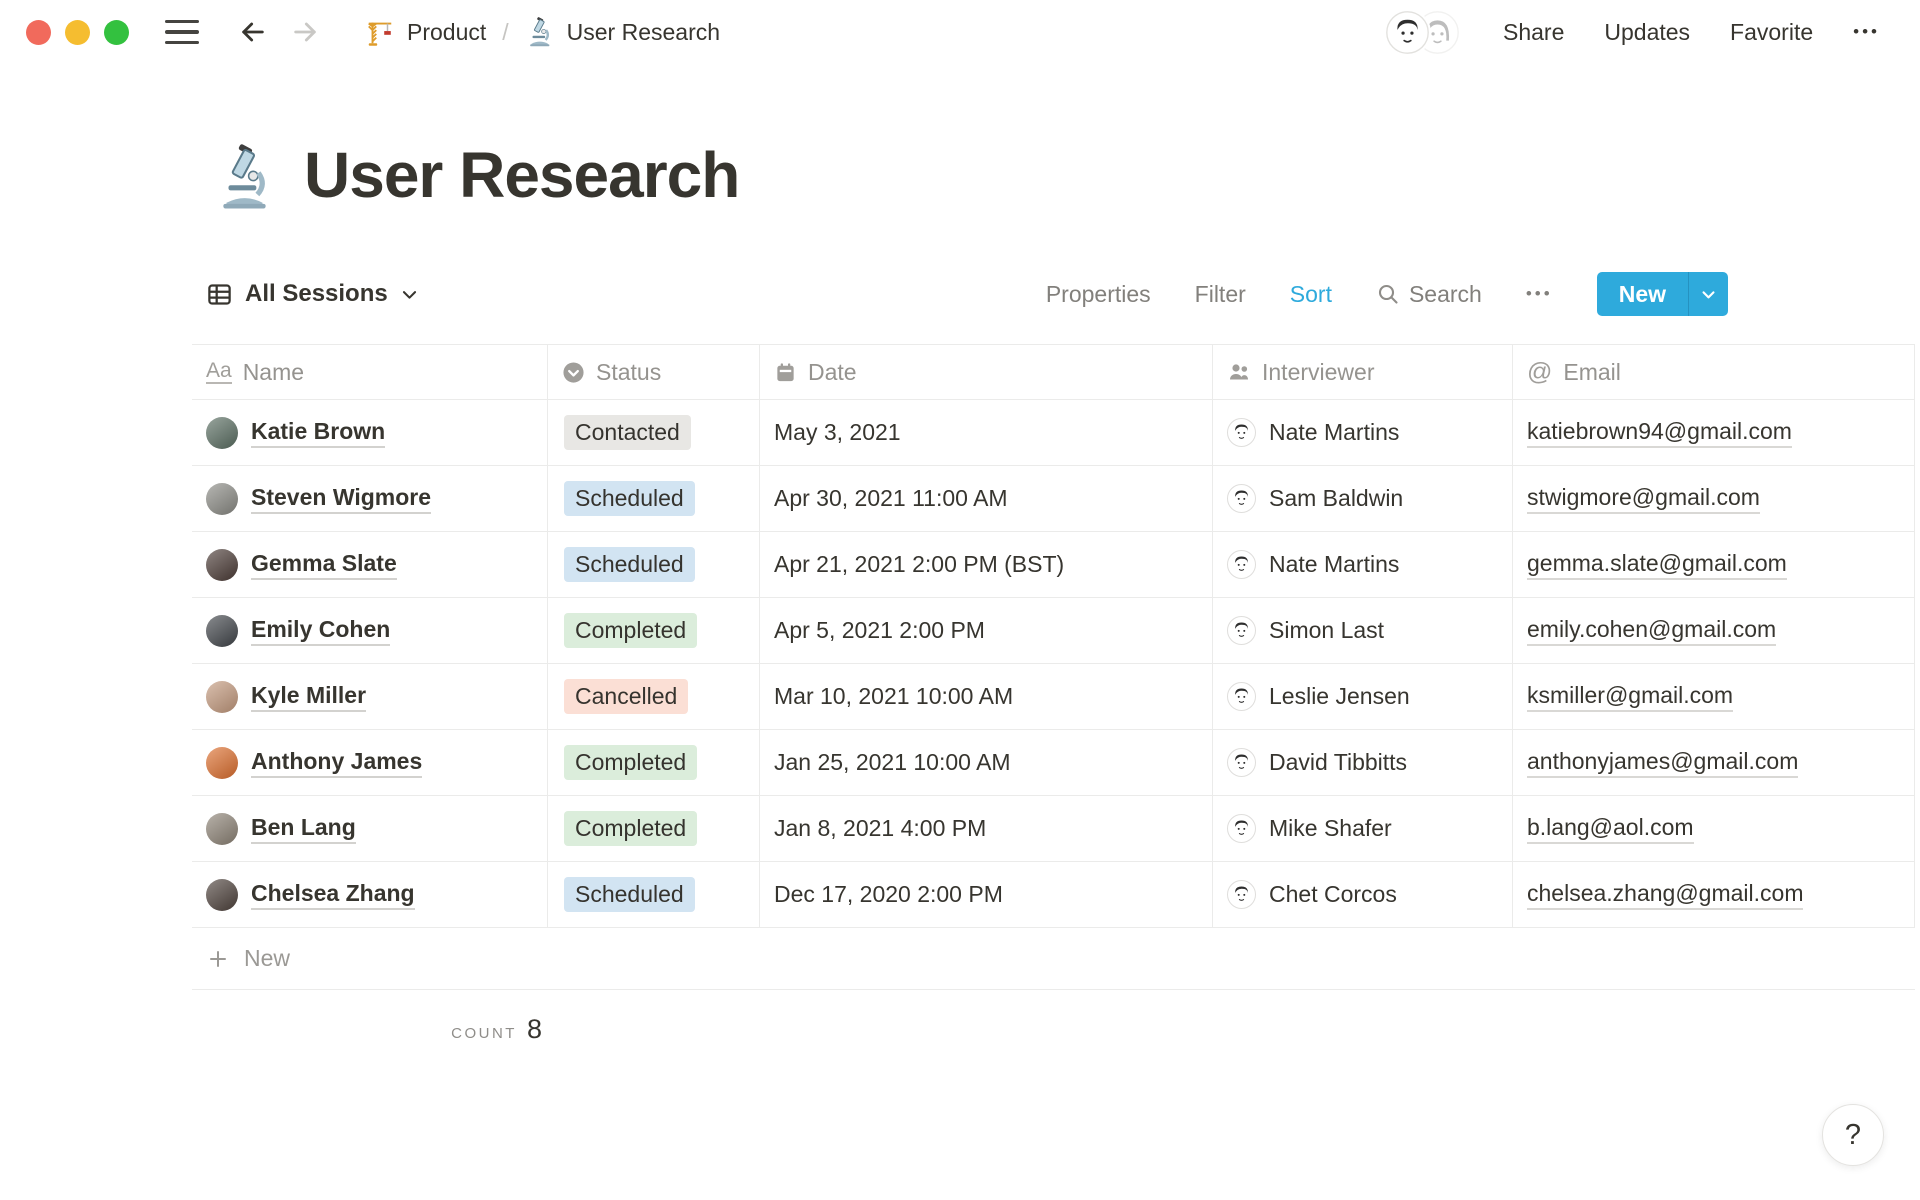 The image size is (1920, 1200). I want to click on participant-name-link: Emily Cohen, so click(321, 631).